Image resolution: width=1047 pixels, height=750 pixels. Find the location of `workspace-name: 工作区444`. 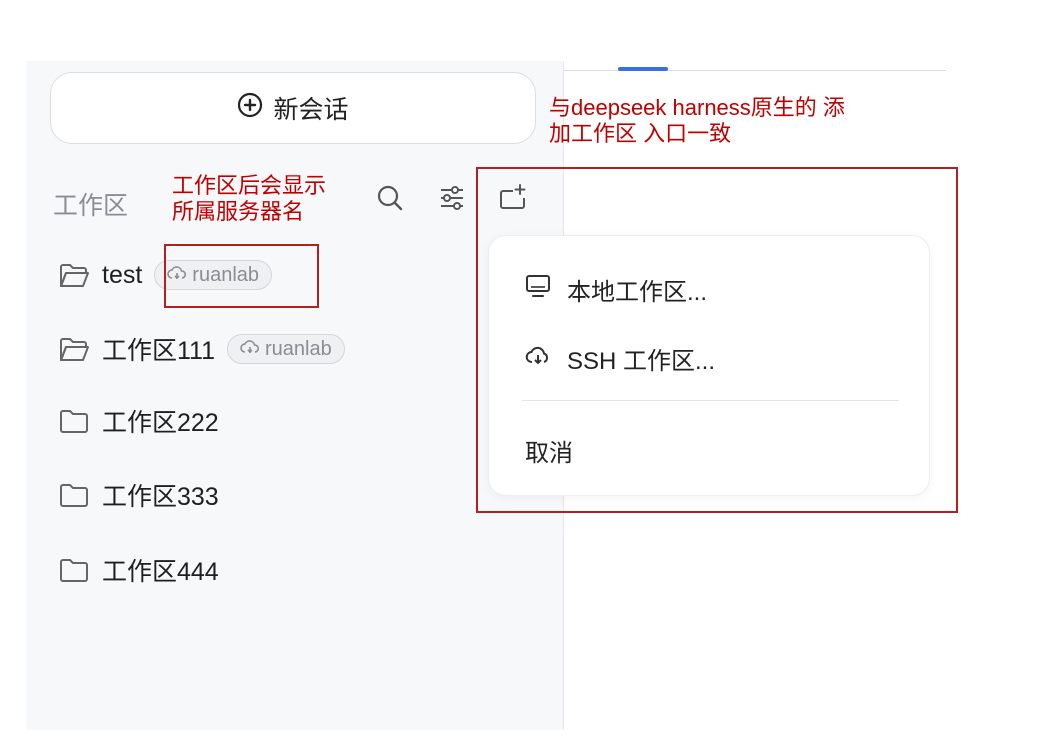

workspace-name: 工作区444 is located at coordinates (160, 572).